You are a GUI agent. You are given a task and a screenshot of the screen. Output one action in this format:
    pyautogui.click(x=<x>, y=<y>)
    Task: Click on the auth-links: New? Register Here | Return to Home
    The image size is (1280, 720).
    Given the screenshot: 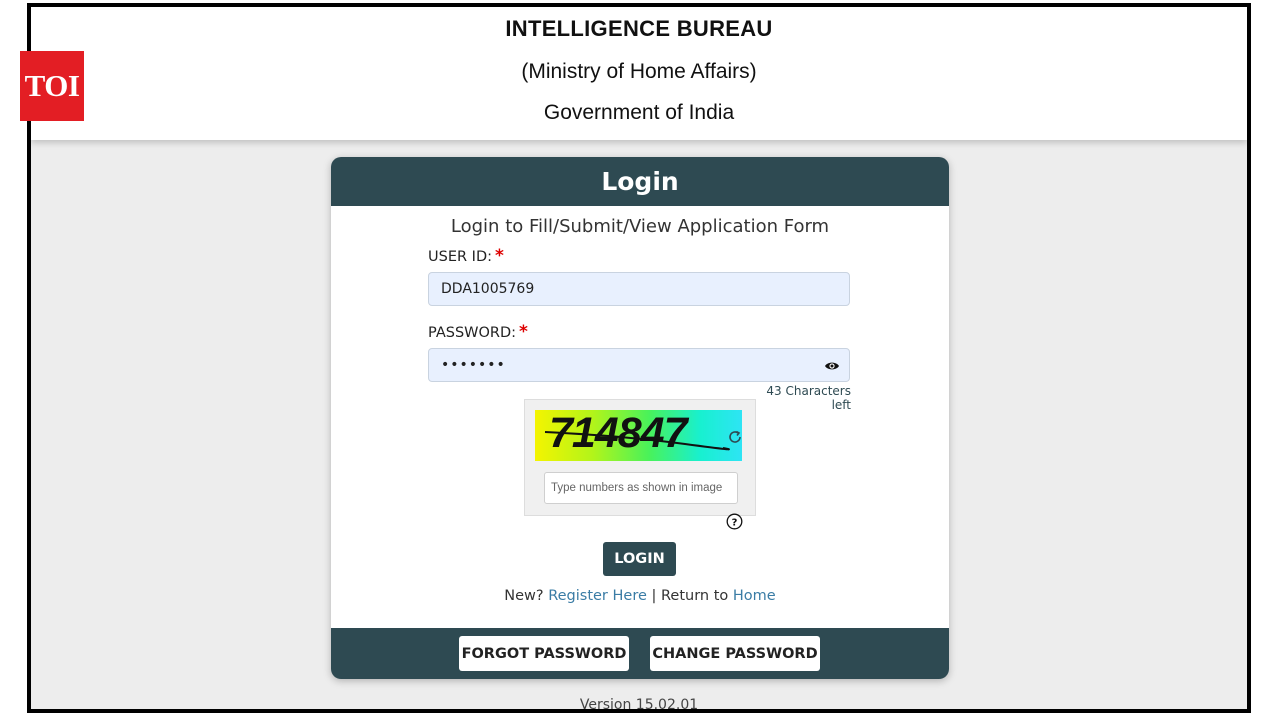 What is the action you would take?
    pyautogui.click(x=640, y=596)
    